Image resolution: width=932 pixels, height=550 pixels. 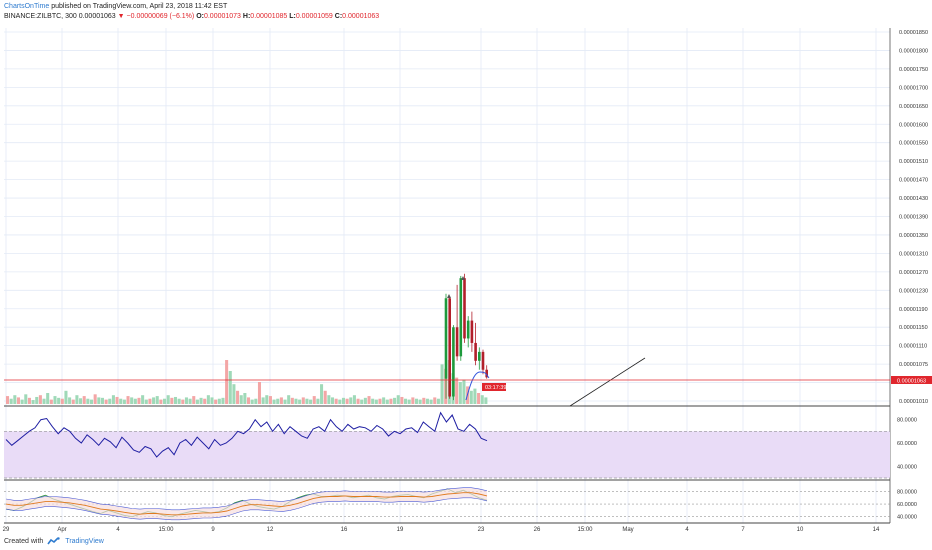 I want to click on y-tick-label: 0.00001550, so click(x=913, y=144).